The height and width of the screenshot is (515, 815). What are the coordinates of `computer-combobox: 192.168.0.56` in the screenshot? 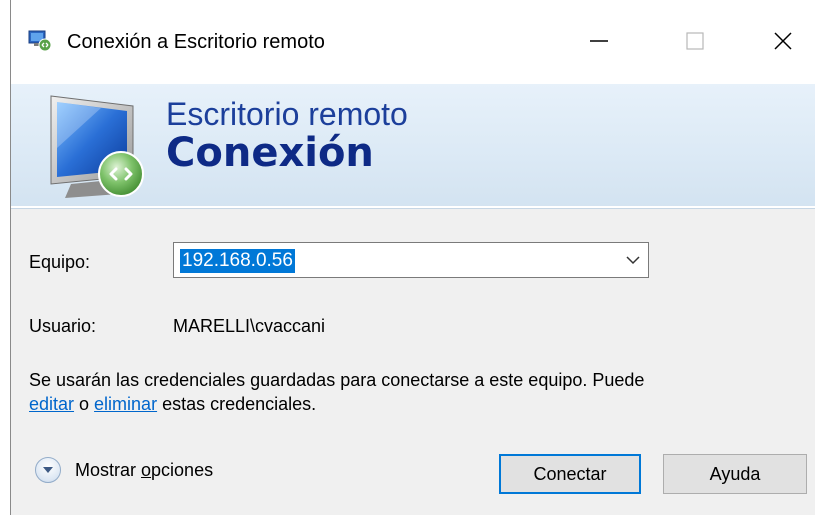 It's located at (411, 260).